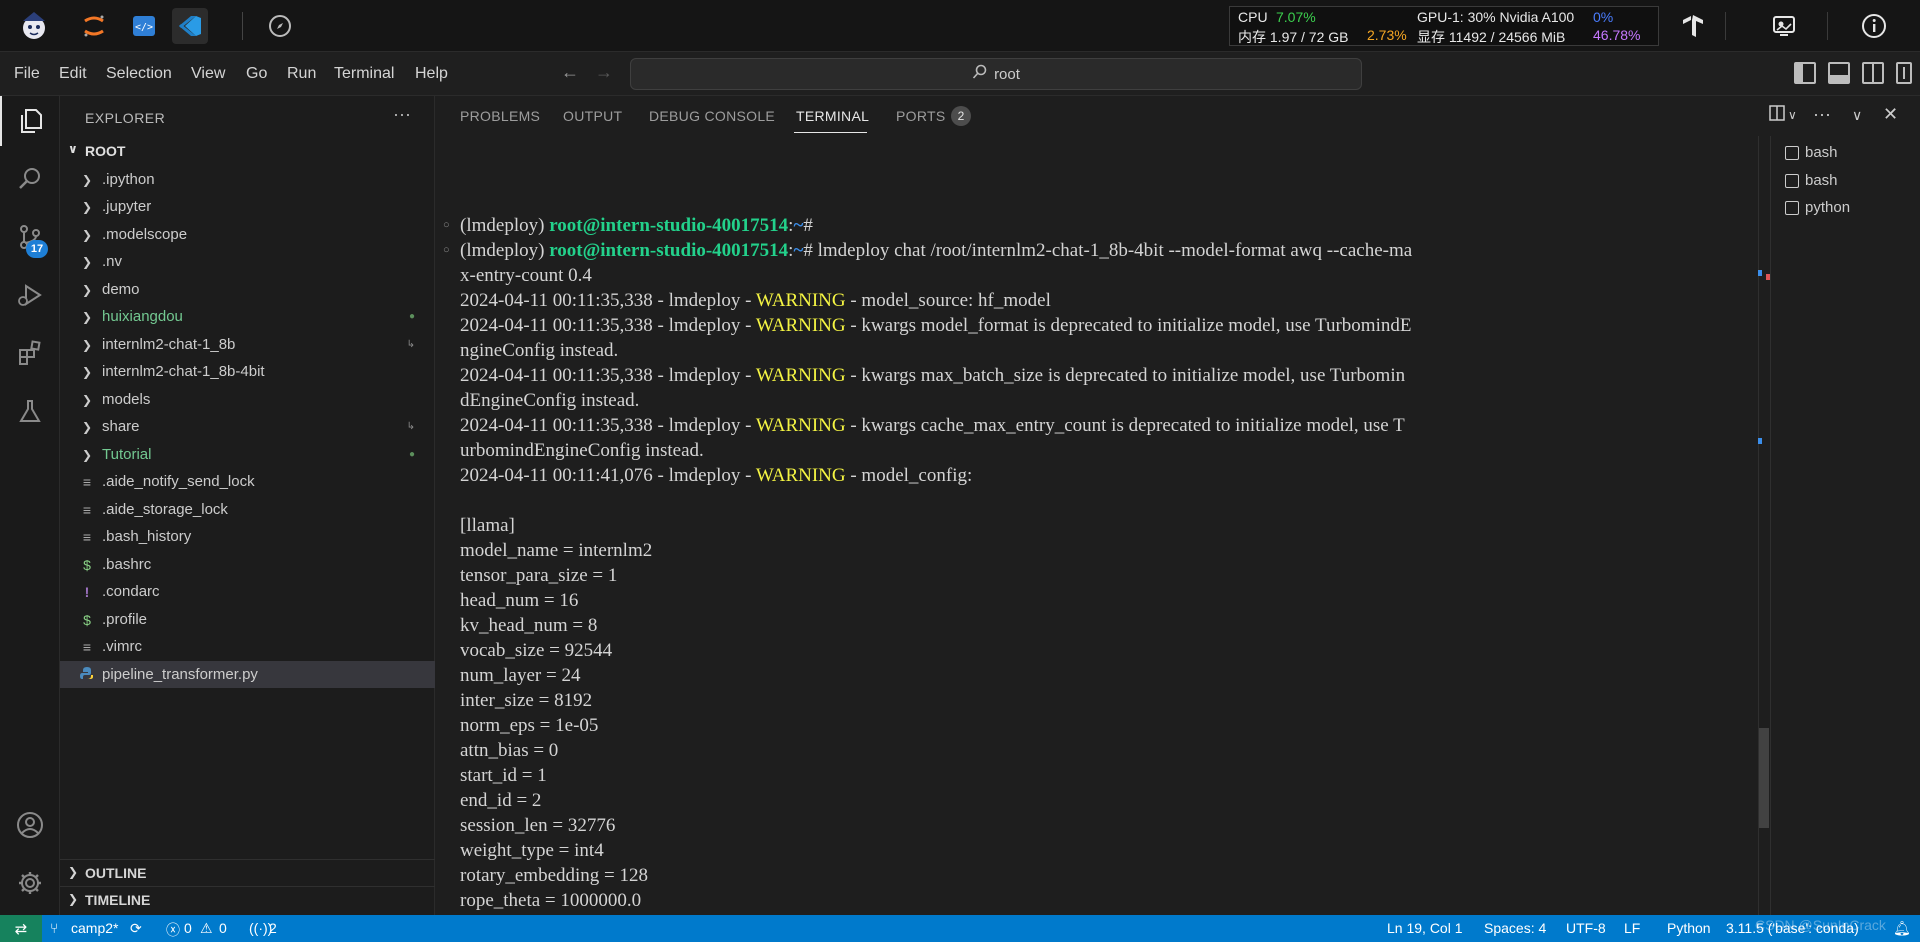 This screenshot has height=942, width=1920. Describe the element at coordinates (1904, 73) in the screenshot. I see `customize-layout-icon` at that location.